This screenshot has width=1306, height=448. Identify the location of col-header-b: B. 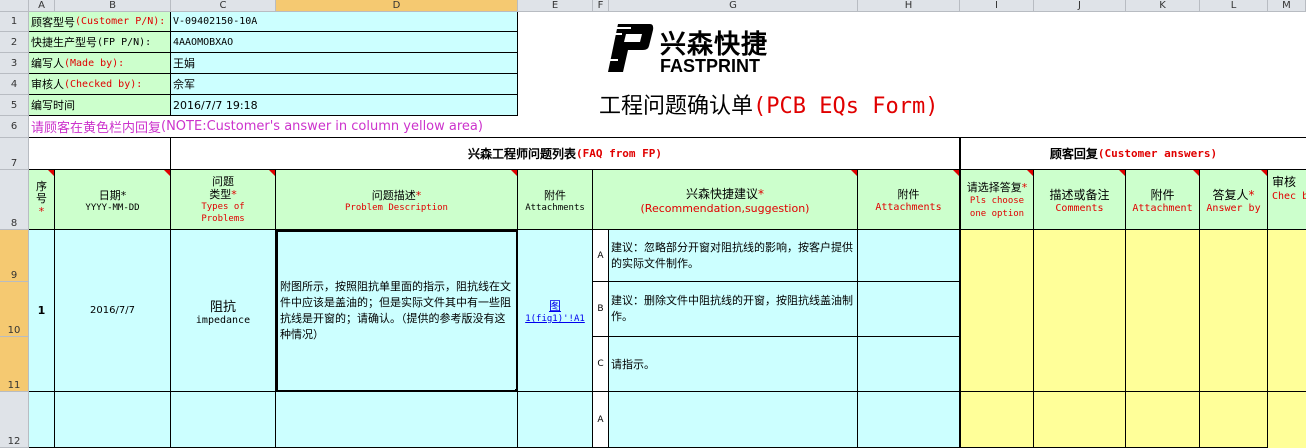
(113, 6).